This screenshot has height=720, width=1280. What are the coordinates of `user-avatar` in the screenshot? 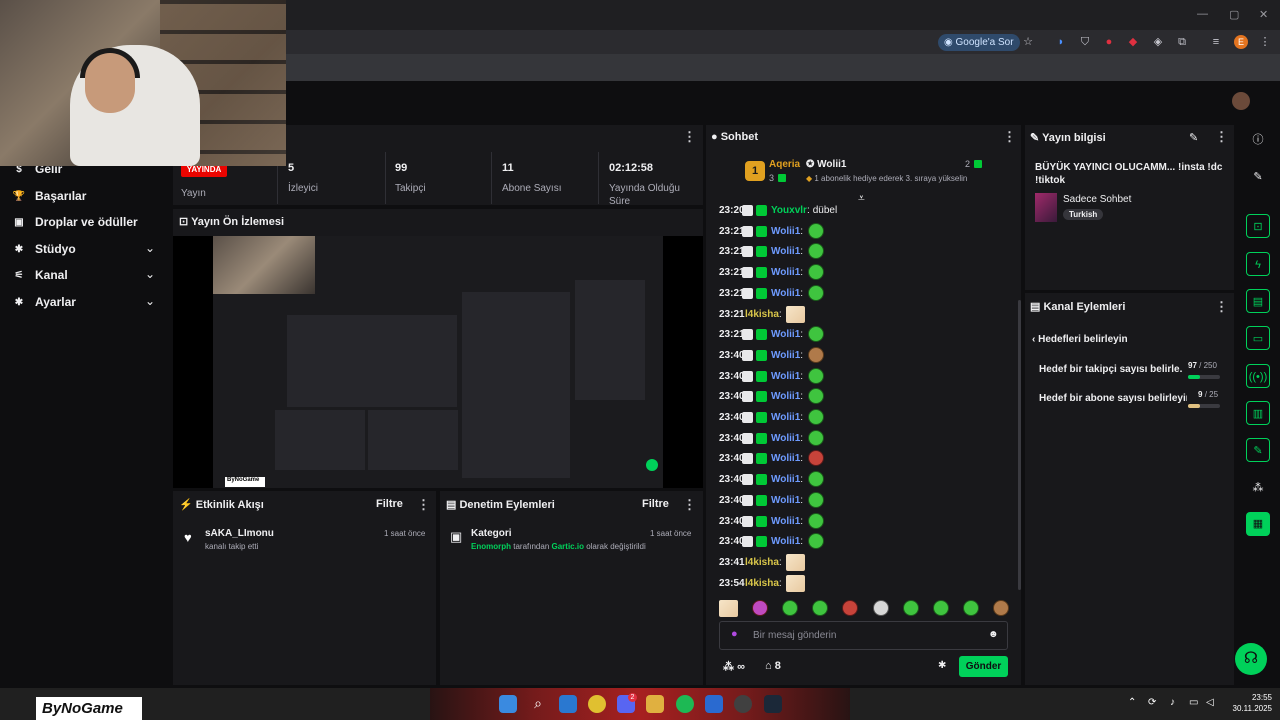 It's located at (1241, 101).